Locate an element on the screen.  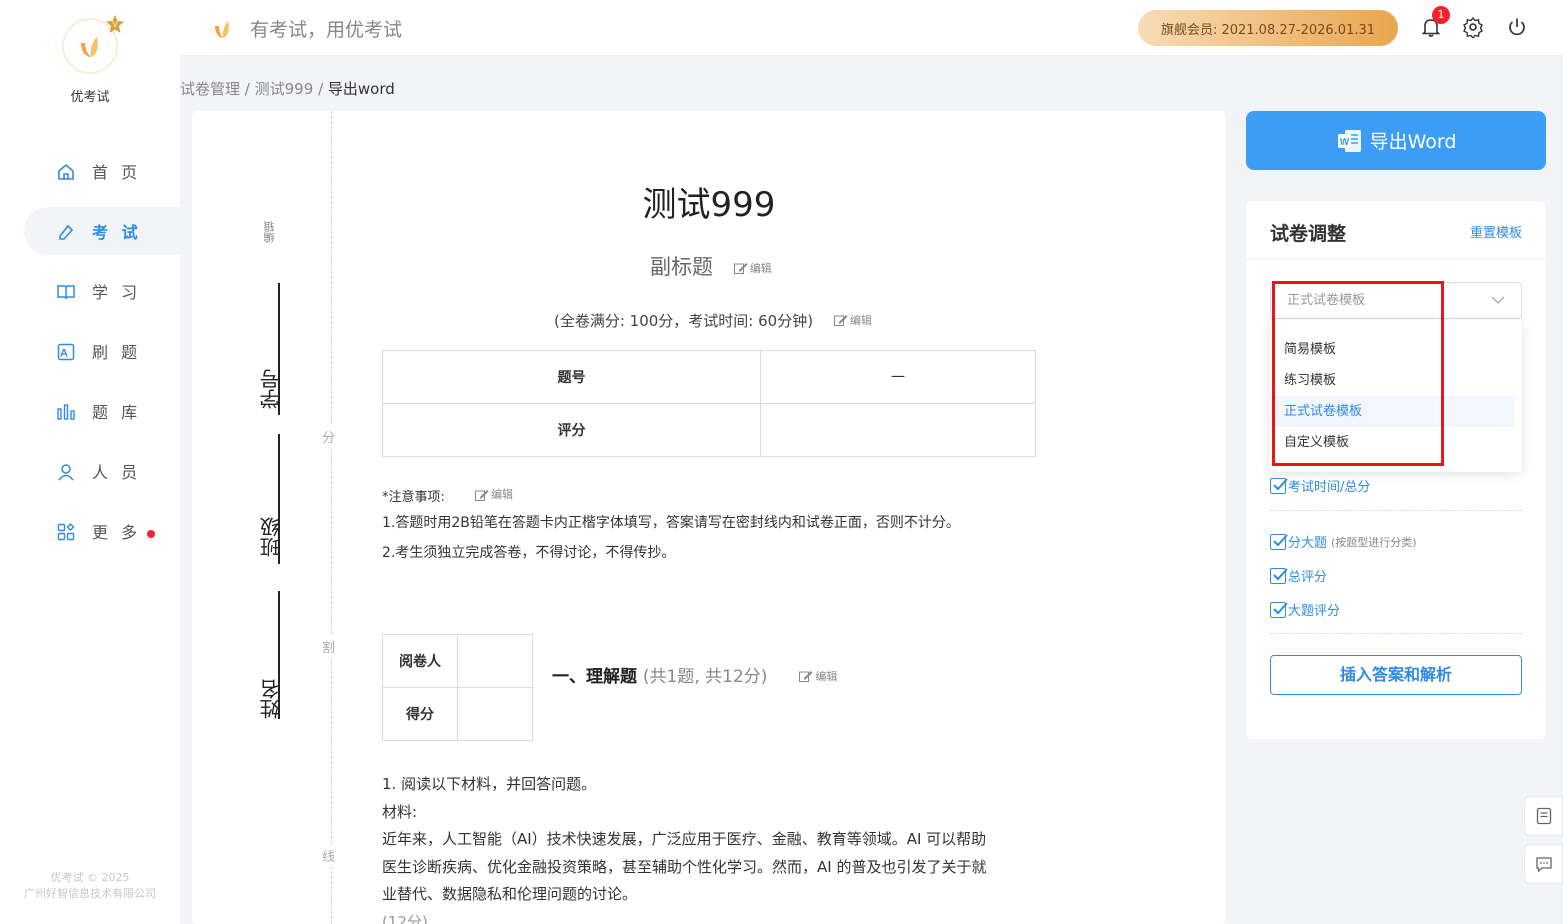
brand-leaf-icon is located at coordinates (222, 29).